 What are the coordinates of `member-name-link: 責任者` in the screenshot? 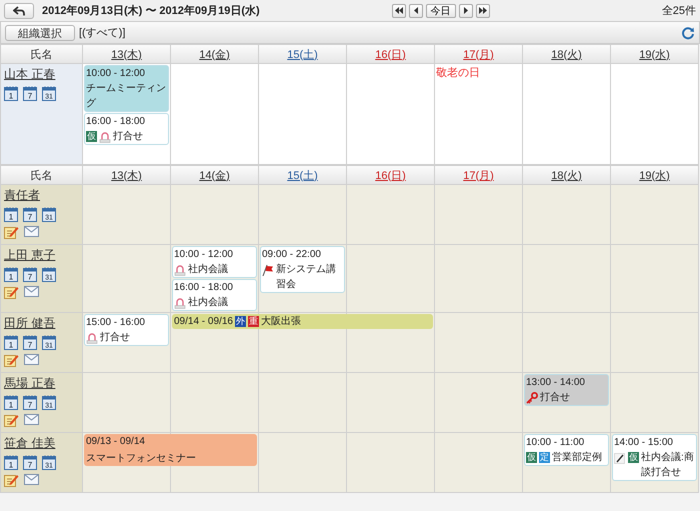 It's located at (41, 195).